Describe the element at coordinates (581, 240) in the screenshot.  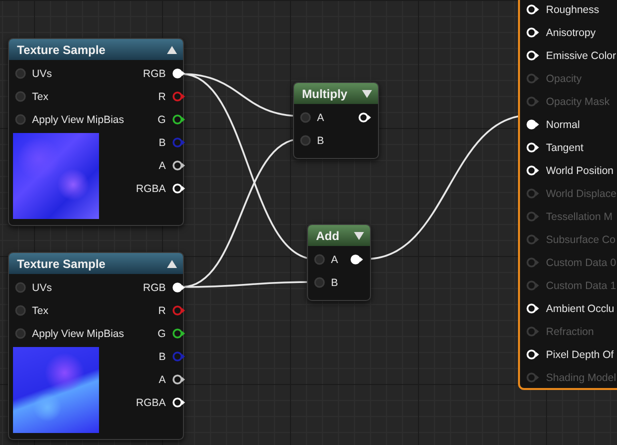
I see `pin-label: Subsurface Co` at that location.